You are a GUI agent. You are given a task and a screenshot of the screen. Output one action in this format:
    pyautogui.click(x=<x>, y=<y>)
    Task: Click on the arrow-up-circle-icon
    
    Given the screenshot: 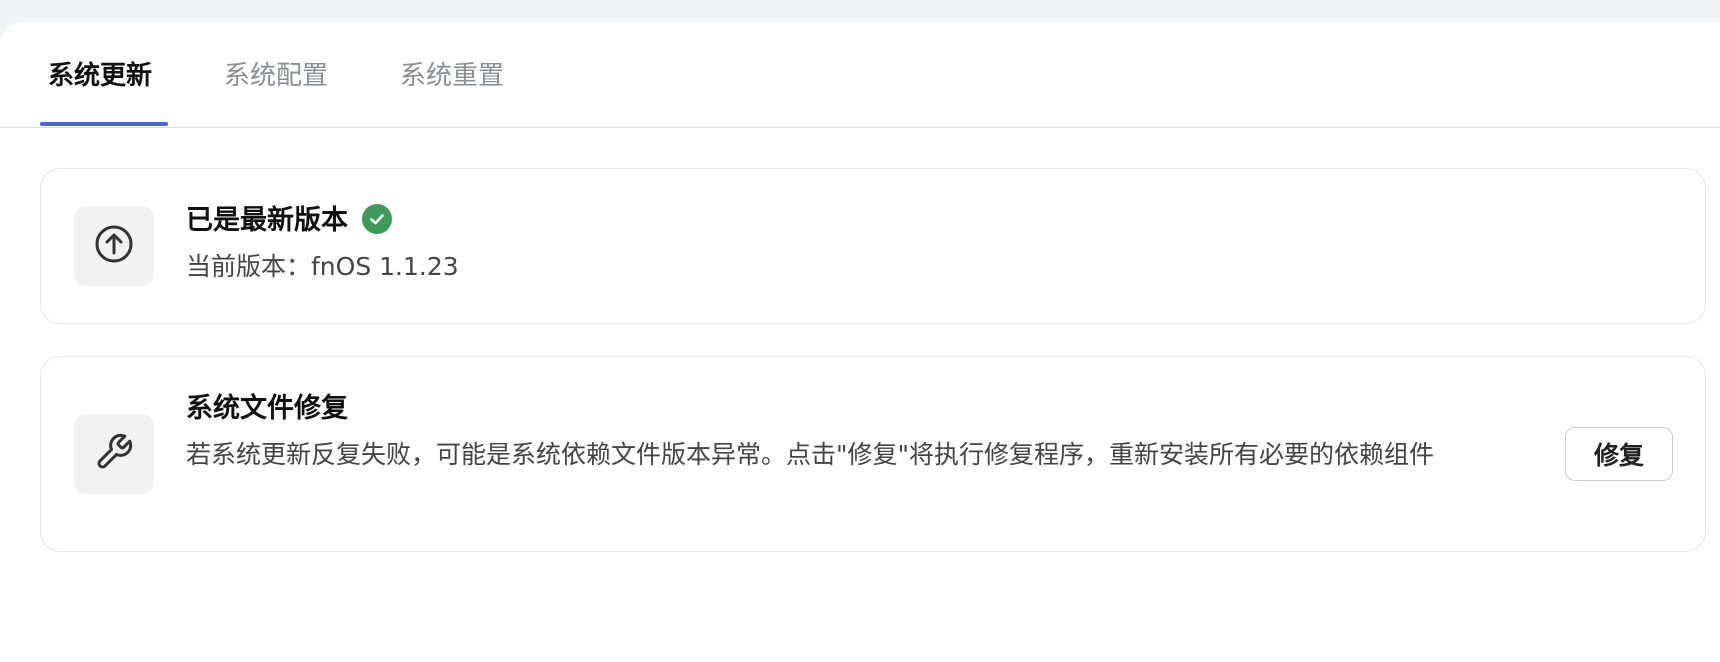 What is the action you would take?
    pyautogui.click(x=114, y=246)
    